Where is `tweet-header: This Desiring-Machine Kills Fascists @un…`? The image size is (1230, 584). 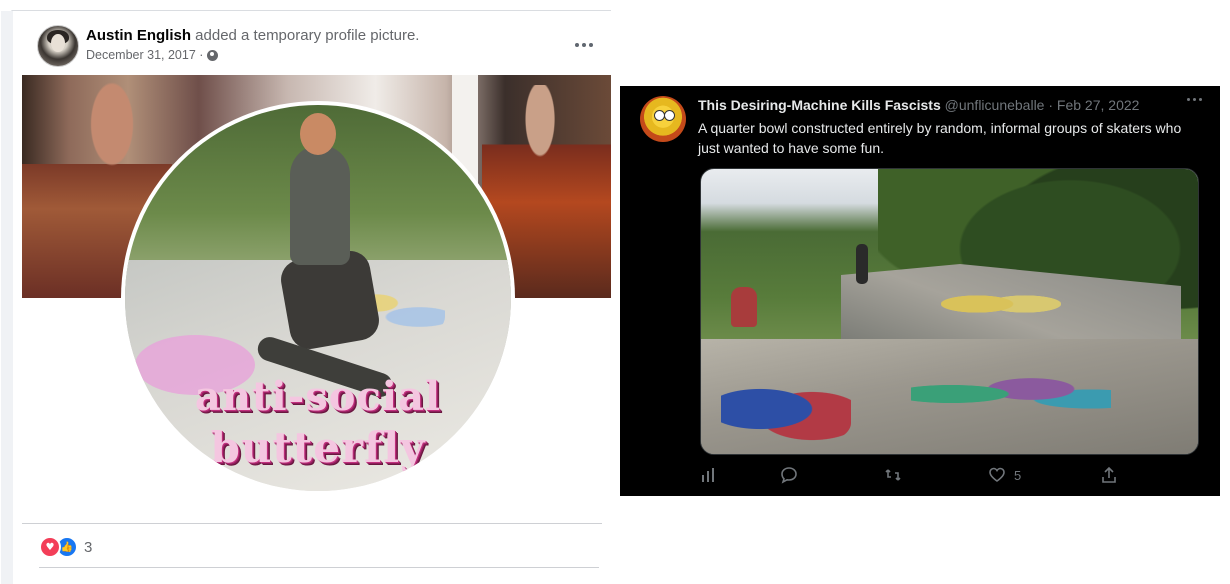 tweet-header: This Desiring-Machine Kills Fascists @un… is located at coordinates (918, 105).